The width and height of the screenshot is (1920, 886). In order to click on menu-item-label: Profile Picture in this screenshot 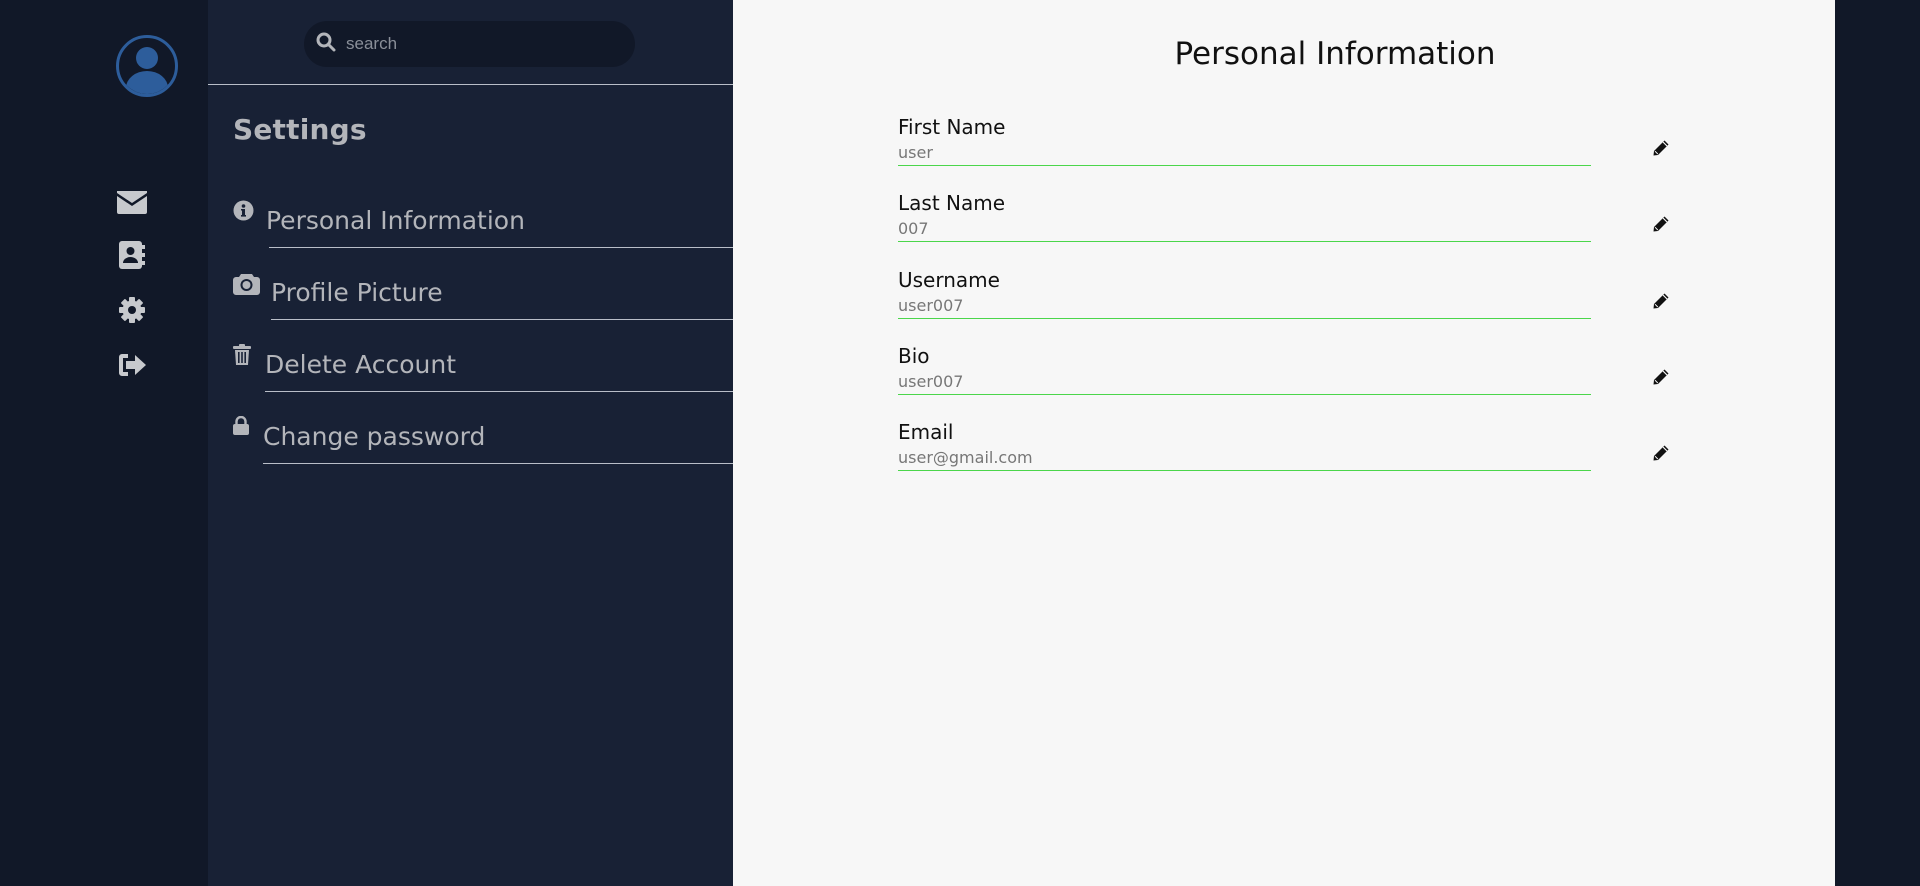, I will do `click(357, 292)`.